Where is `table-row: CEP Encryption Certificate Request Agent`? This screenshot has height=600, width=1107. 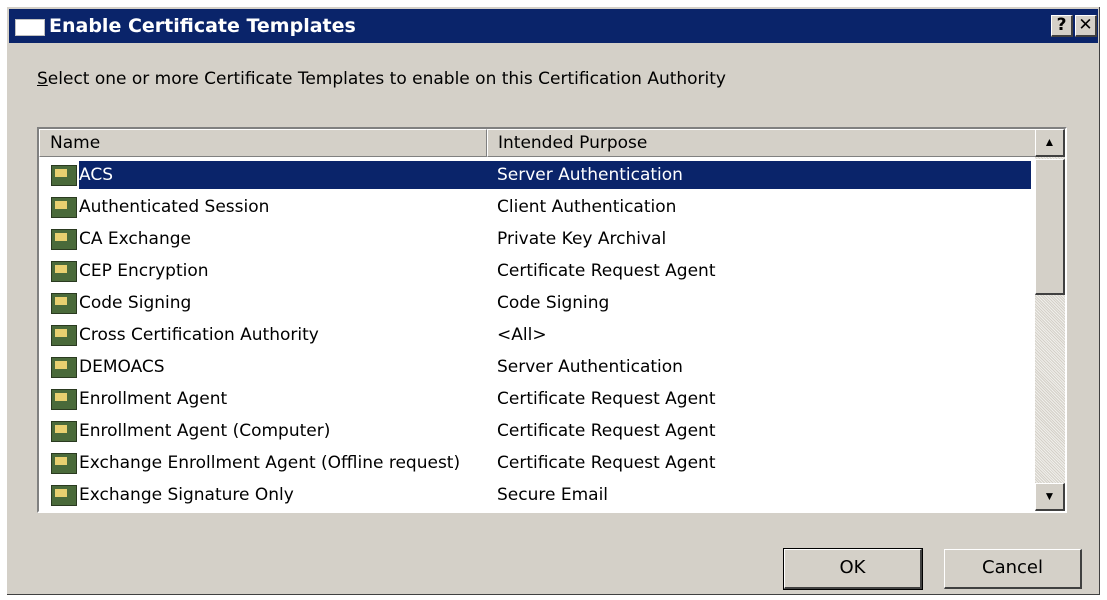
table-row: CEP Encryption Certificate Request Agent is located at coordinates (536, 271).